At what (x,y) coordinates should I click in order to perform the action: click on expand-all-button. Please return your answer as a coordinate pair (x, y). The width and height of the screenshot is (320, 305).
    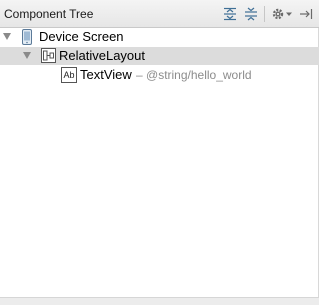
    Looking at the image, I should click on (230, 14).